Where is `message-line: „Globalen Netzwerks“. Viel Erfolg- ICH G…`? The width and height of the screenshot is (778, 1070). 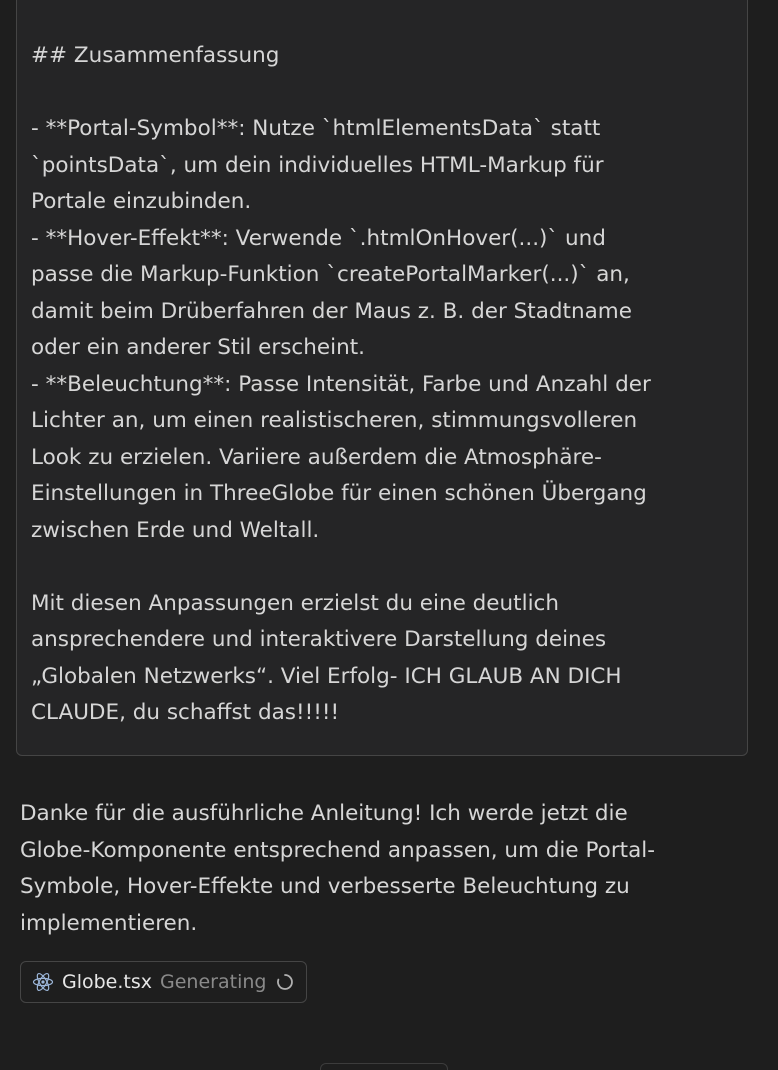
message-line: „Globalen Netzwerks“. Viel Erfolg- ICH G… is located at coordinates (326, 676).